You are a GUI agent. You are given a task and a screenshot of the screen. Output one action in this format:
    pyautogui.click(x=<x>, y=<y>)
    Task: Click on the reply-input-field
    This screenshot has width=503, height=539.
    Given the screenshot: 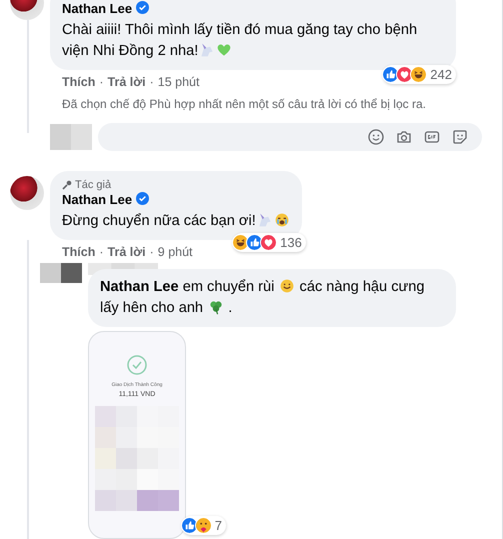 What is the action you would take?
    pyautogui.click(x=290, y=137)
    